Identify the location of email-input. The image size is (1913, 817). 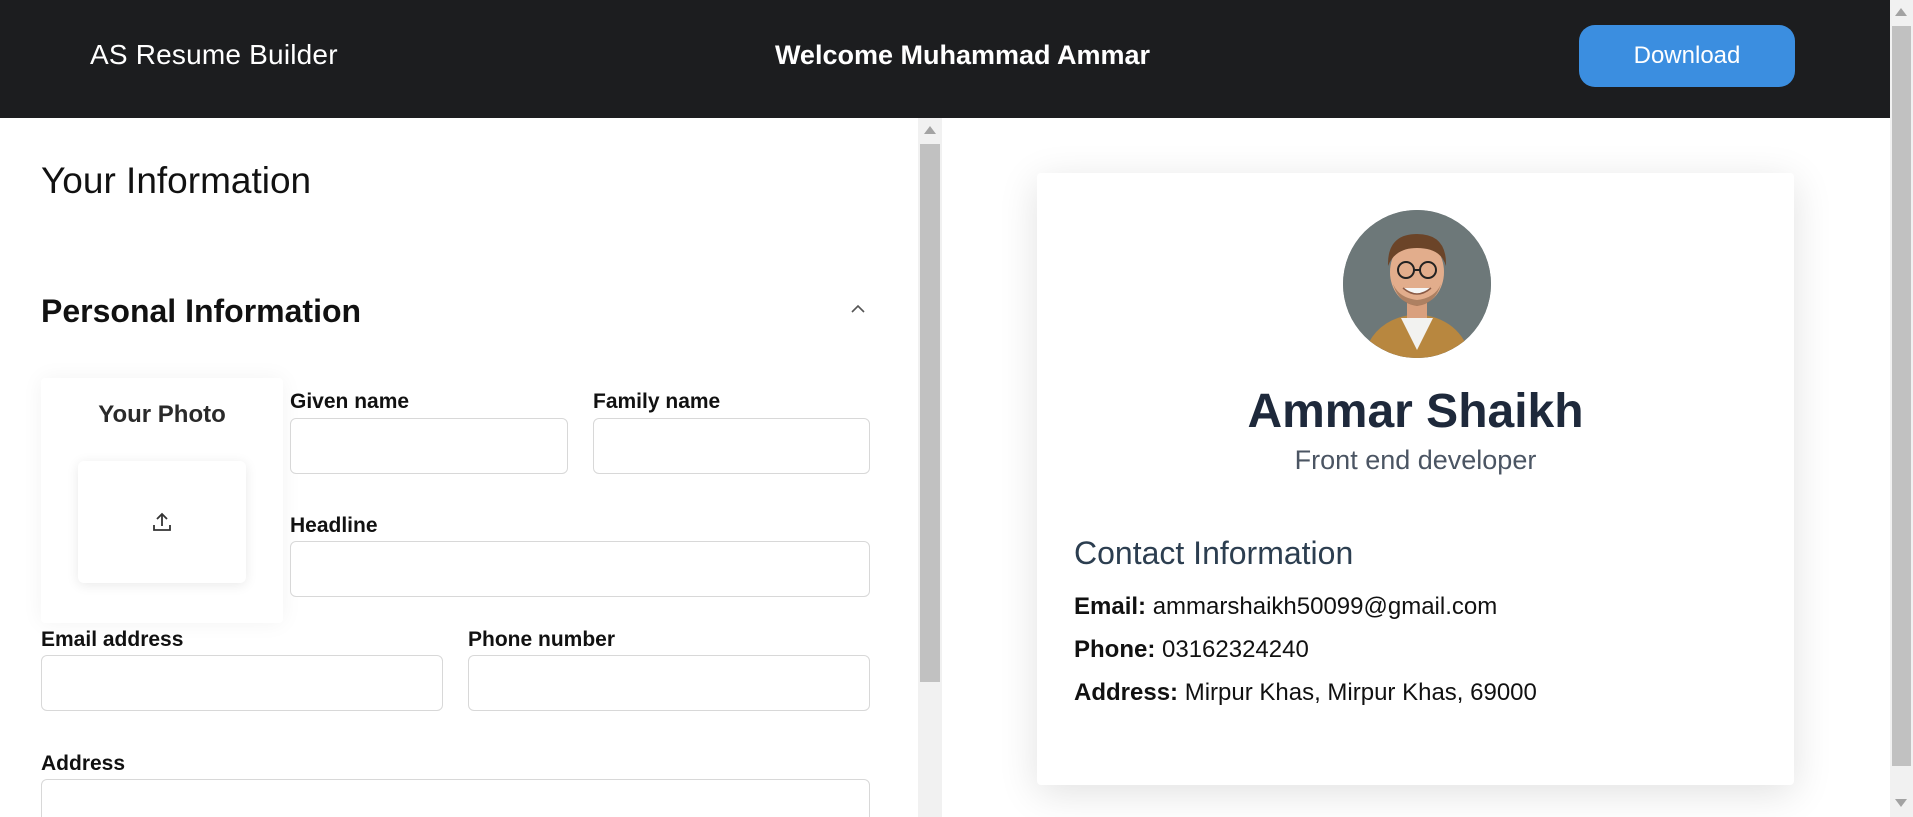
(242, 683).